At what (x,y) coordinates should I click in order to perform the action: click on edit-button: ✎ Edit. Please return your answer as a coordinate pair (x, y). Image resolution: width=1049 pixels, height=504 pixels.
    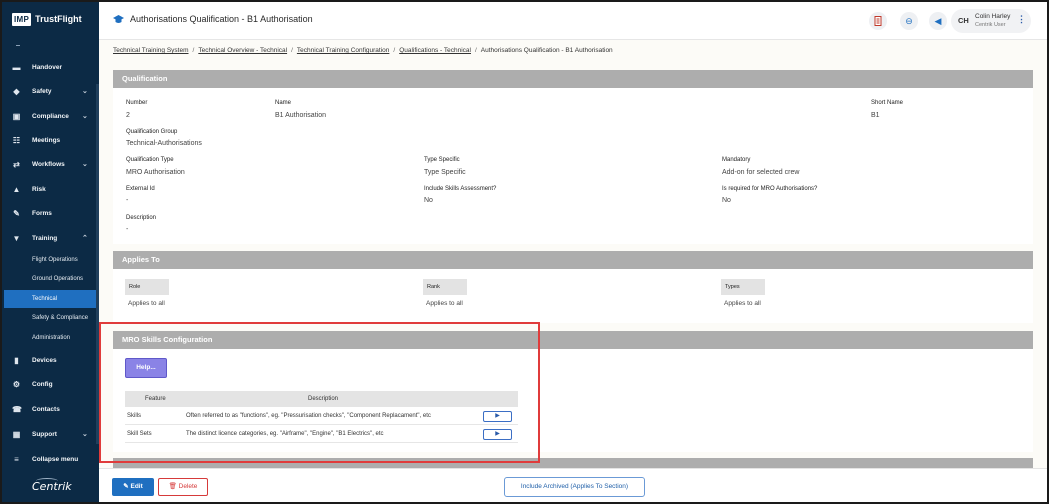
    Looking at the image, I should click on (133, 487).